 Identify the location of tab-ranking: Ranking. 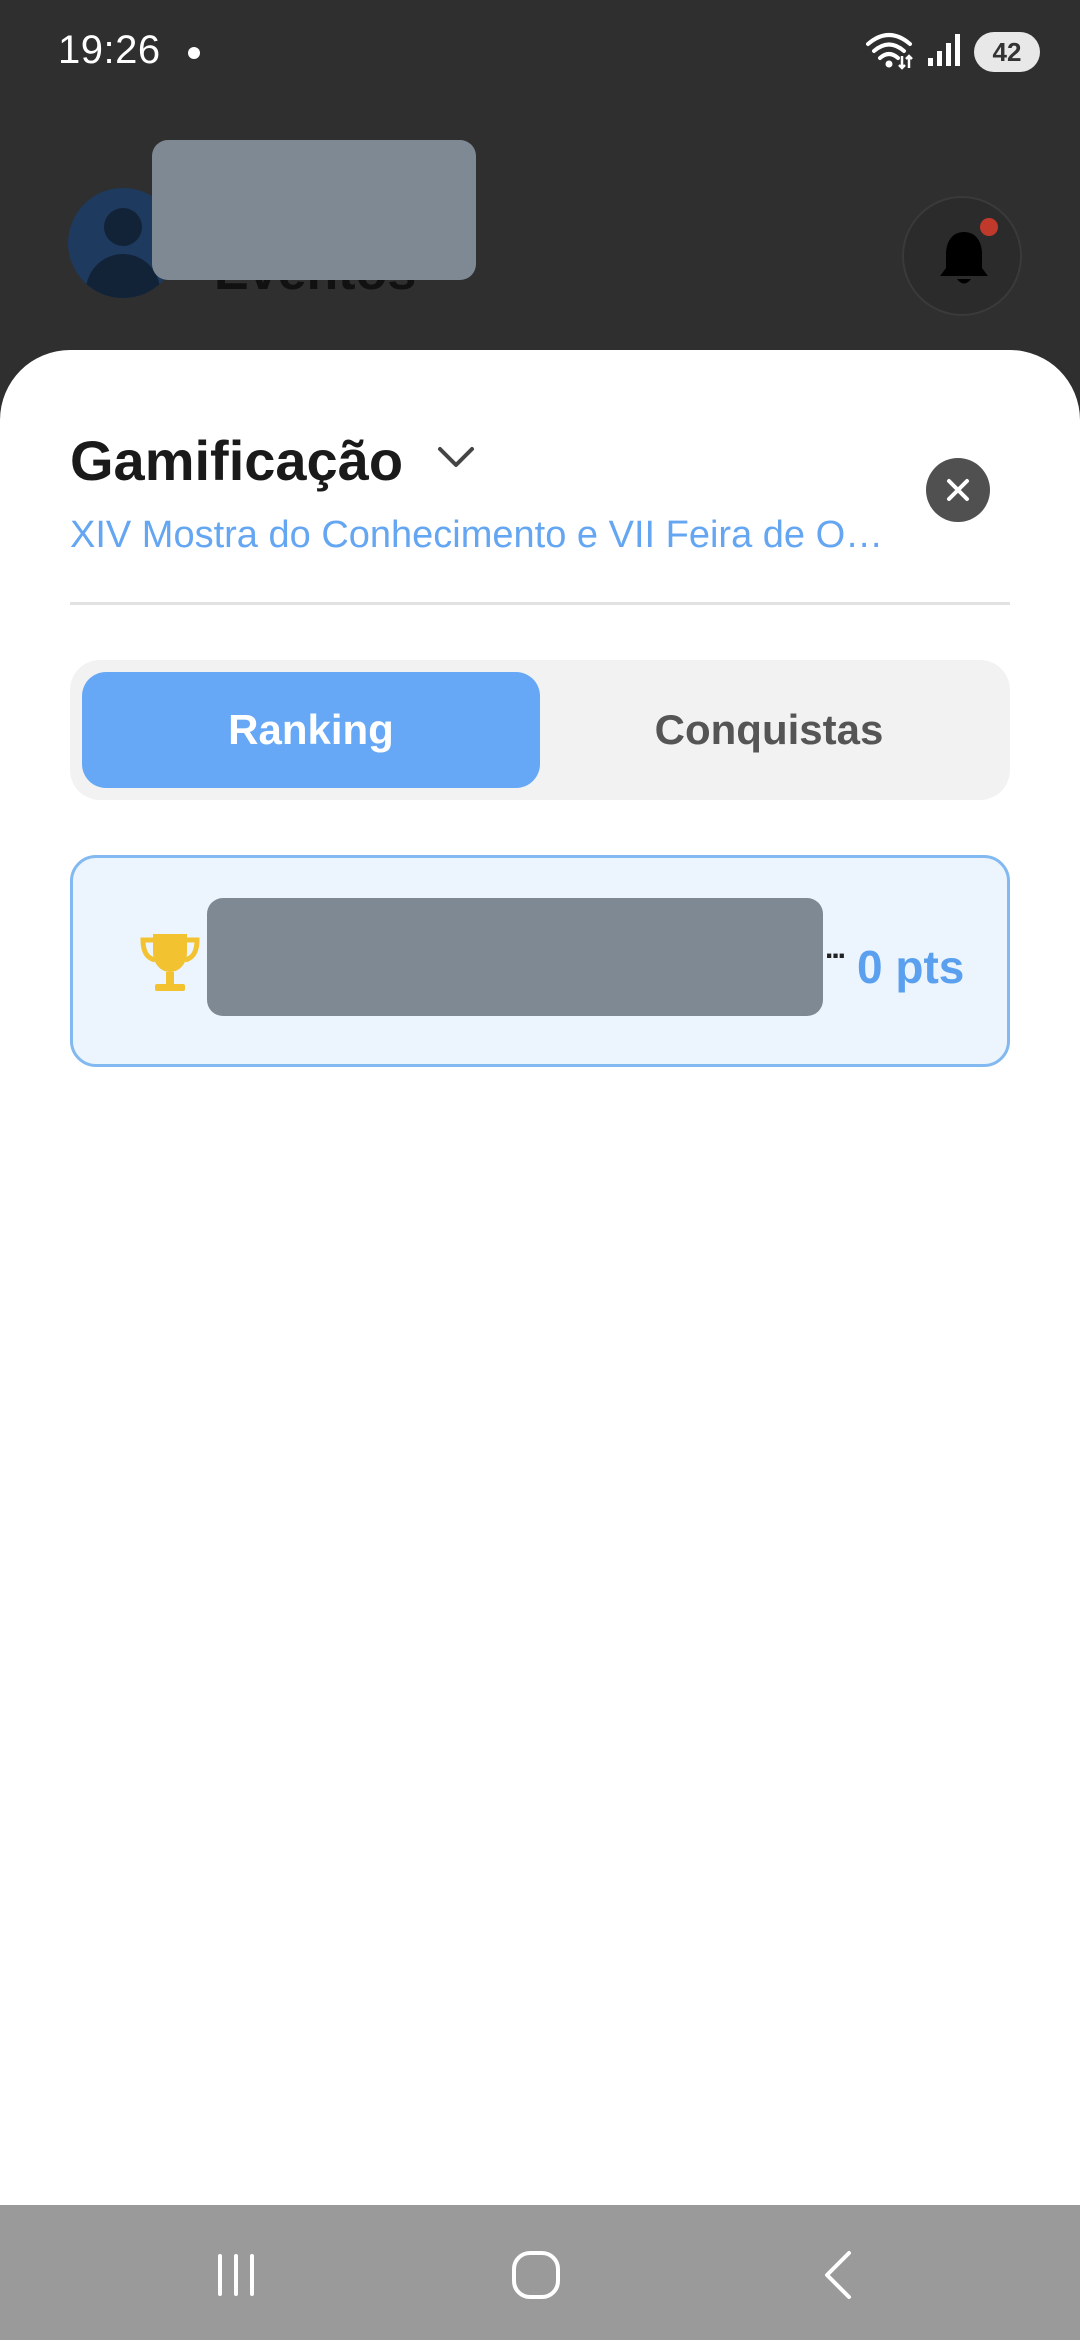
(311, 730).